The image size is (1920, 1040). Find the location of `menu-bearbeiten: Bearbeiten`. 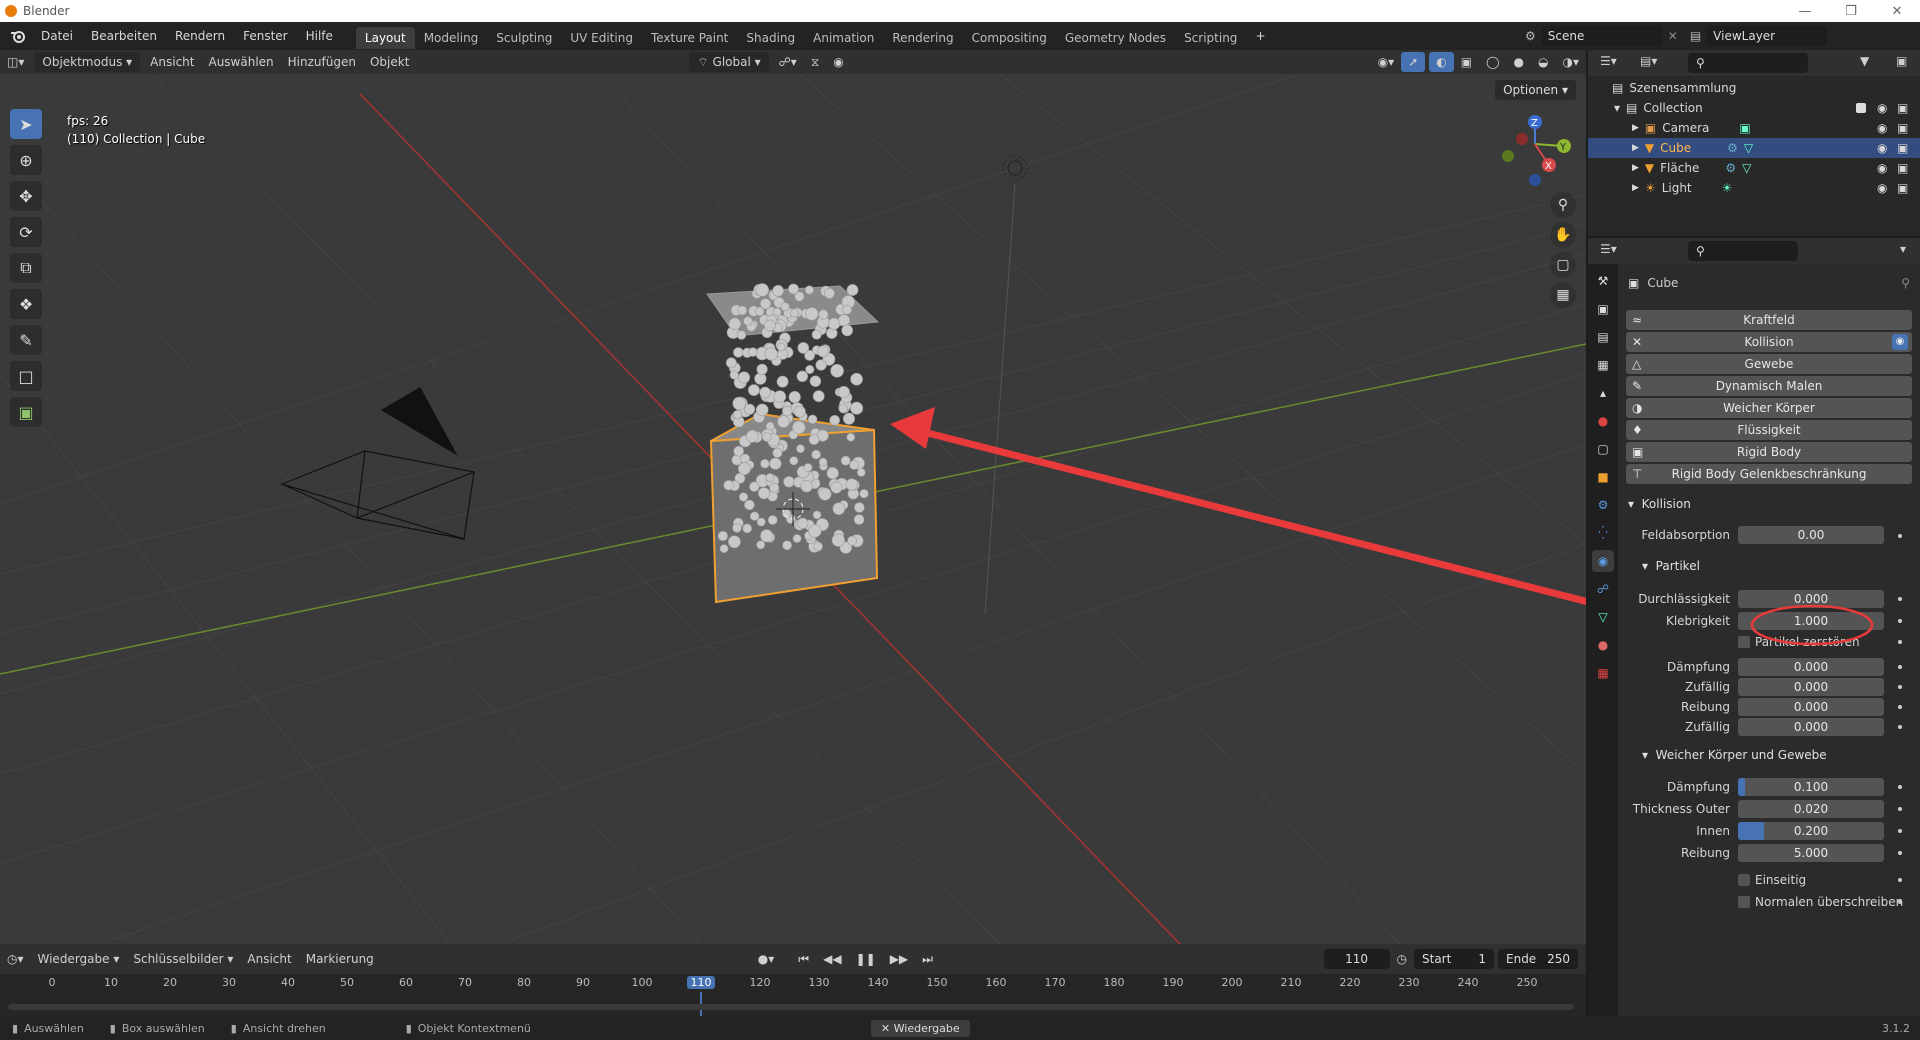

menu-bearbeiten: Bearbeiten is located at coordinates (124, 36).